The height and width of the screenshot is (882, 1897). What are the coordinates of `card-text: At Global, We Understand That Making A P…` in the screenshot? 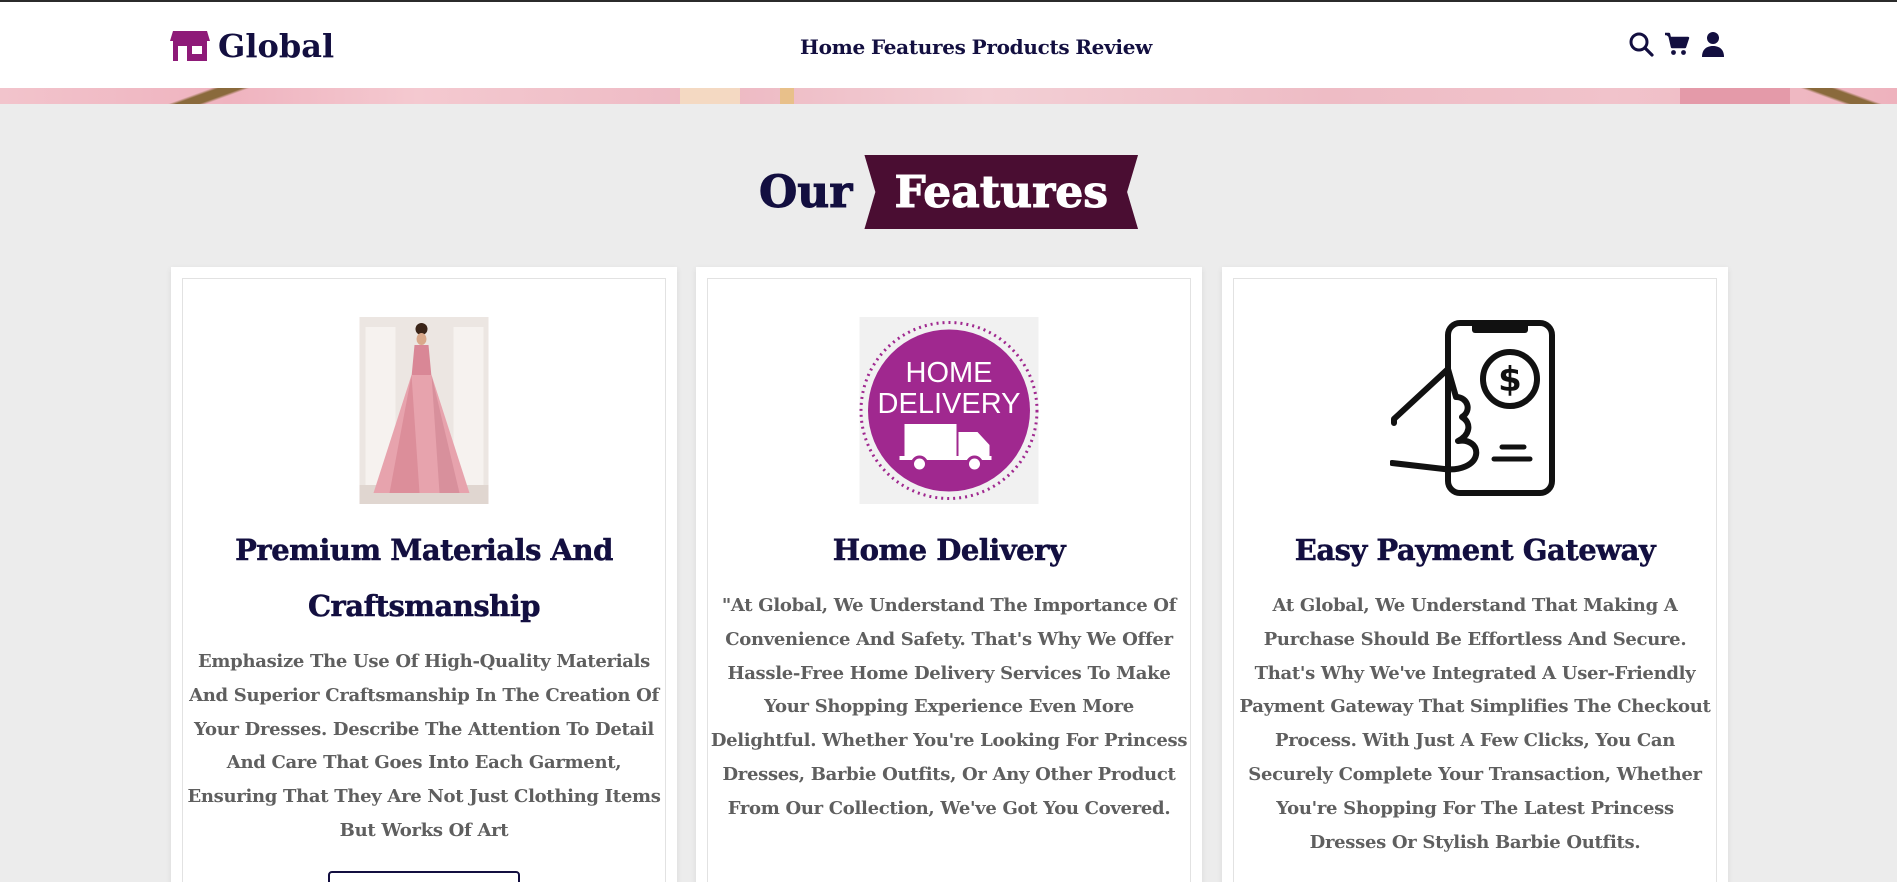 It's located at (1475, 724).